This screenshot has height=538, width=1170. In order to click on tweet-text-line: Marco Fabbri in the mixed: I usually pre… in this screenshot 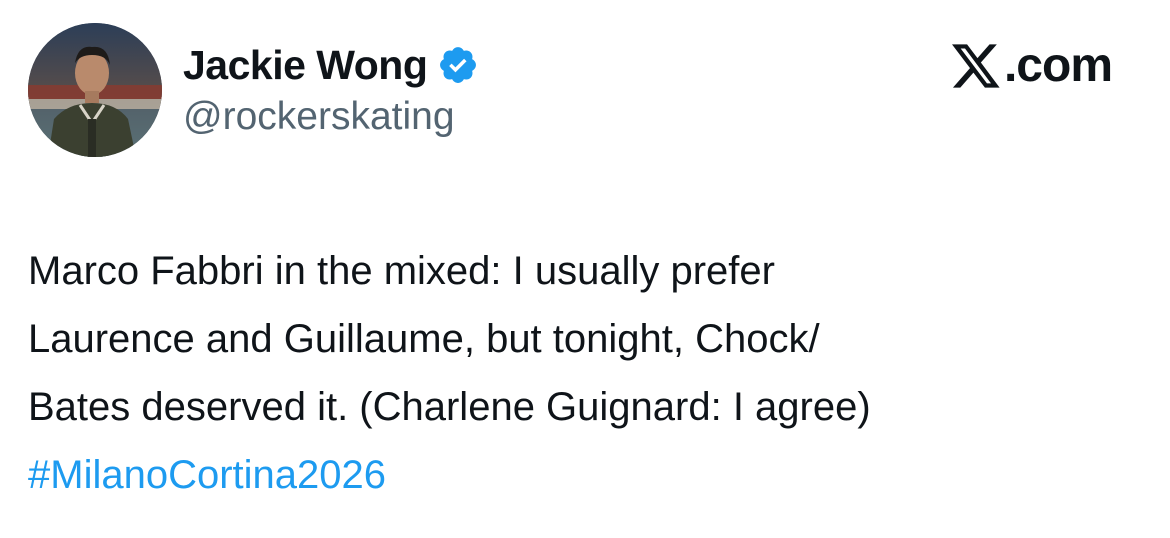, I will do `click(401, 271)`.